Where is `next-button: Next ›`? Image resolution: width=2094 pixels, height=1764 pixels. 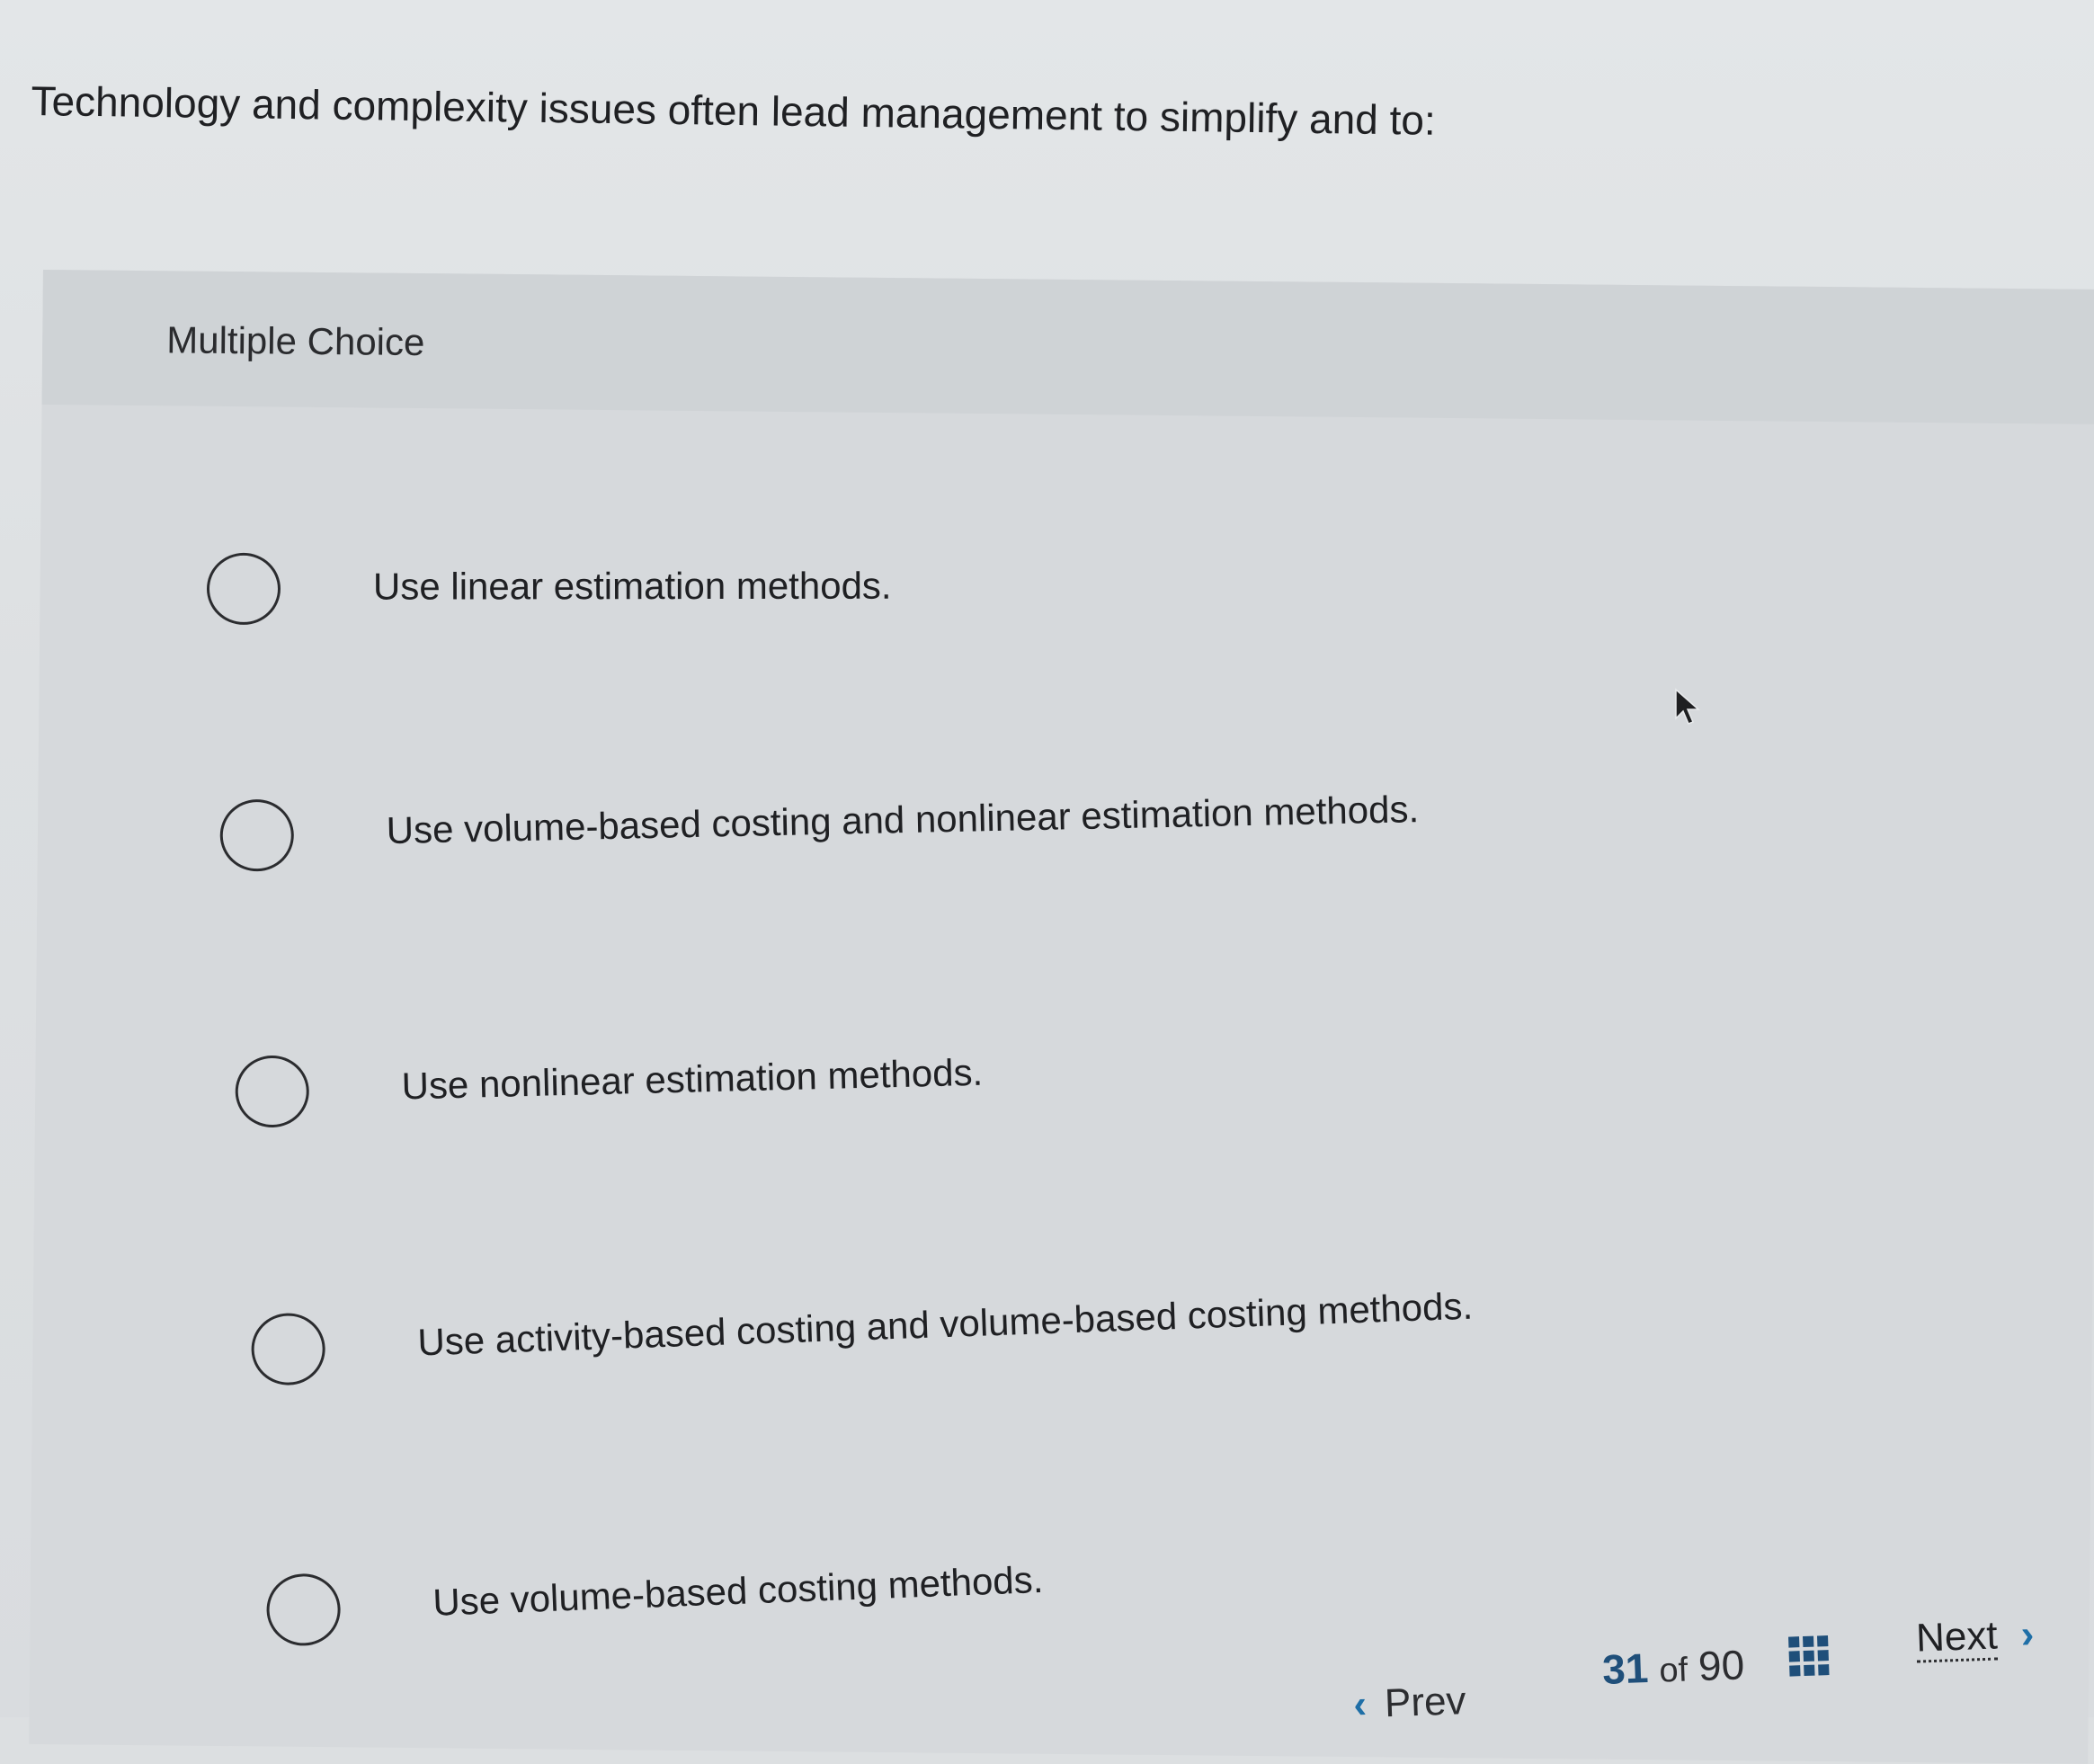
next-button: Next › is located at coordinates (1975, 1637).